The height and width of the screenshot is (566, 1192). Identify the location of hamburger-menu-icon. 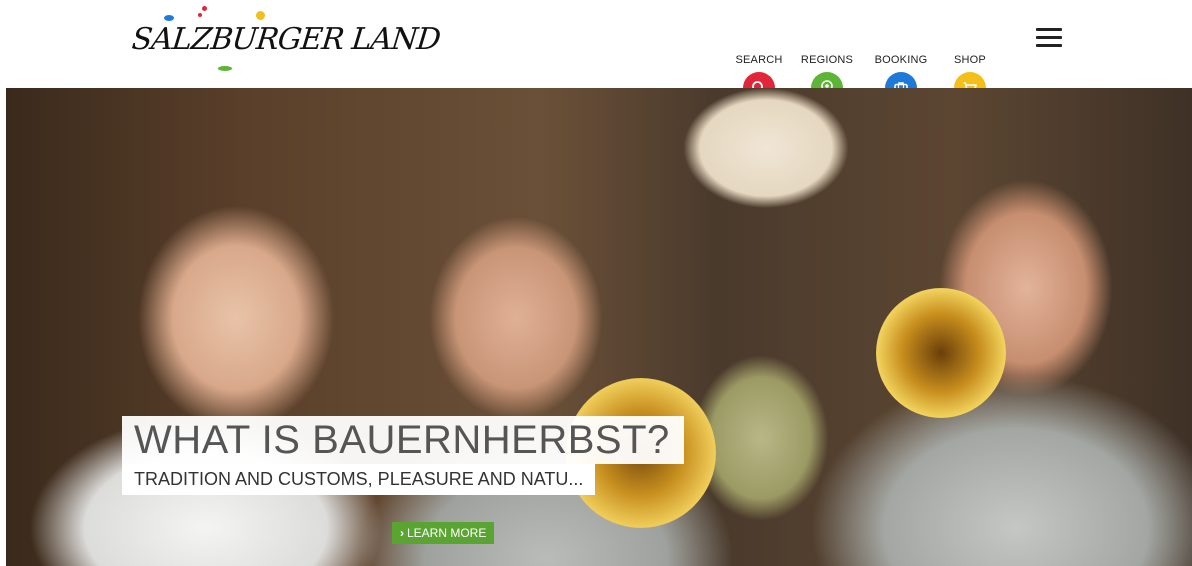
(1049, 38).